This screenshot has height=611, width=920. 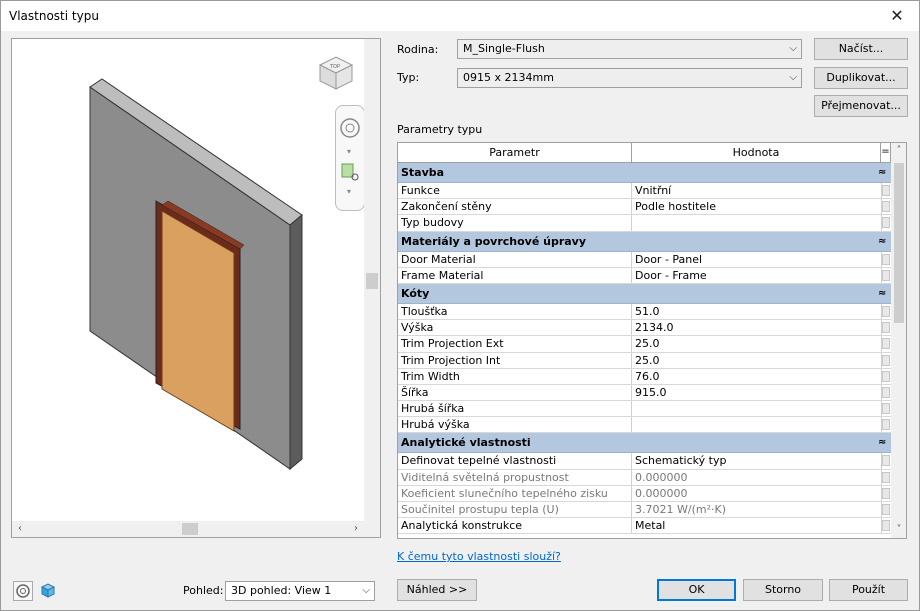 I want to click on steering-wheel-icon, so click(x=23, y=591).